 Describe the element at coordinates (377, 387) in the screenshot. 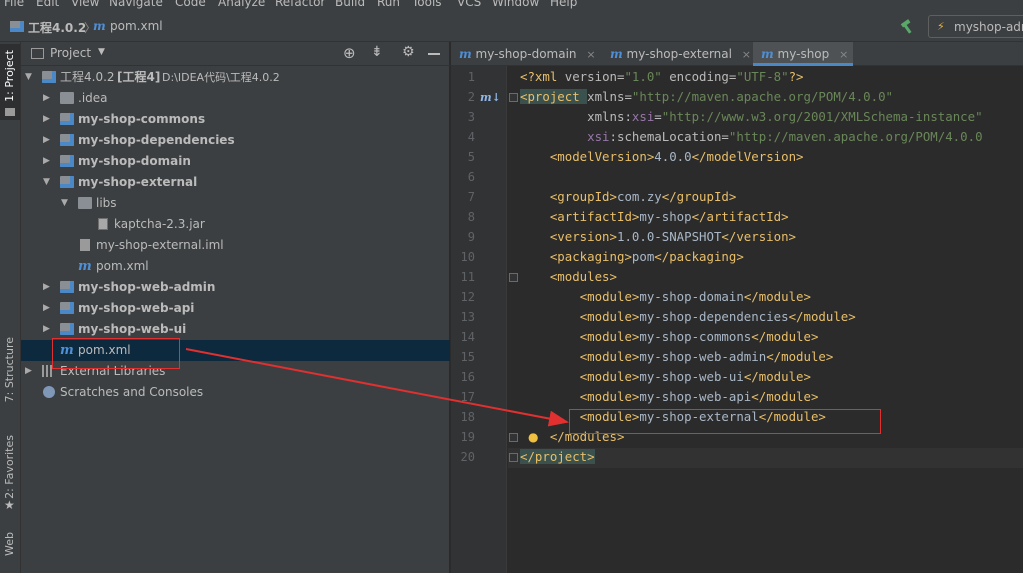

I see `annotation-arrow` at that location.